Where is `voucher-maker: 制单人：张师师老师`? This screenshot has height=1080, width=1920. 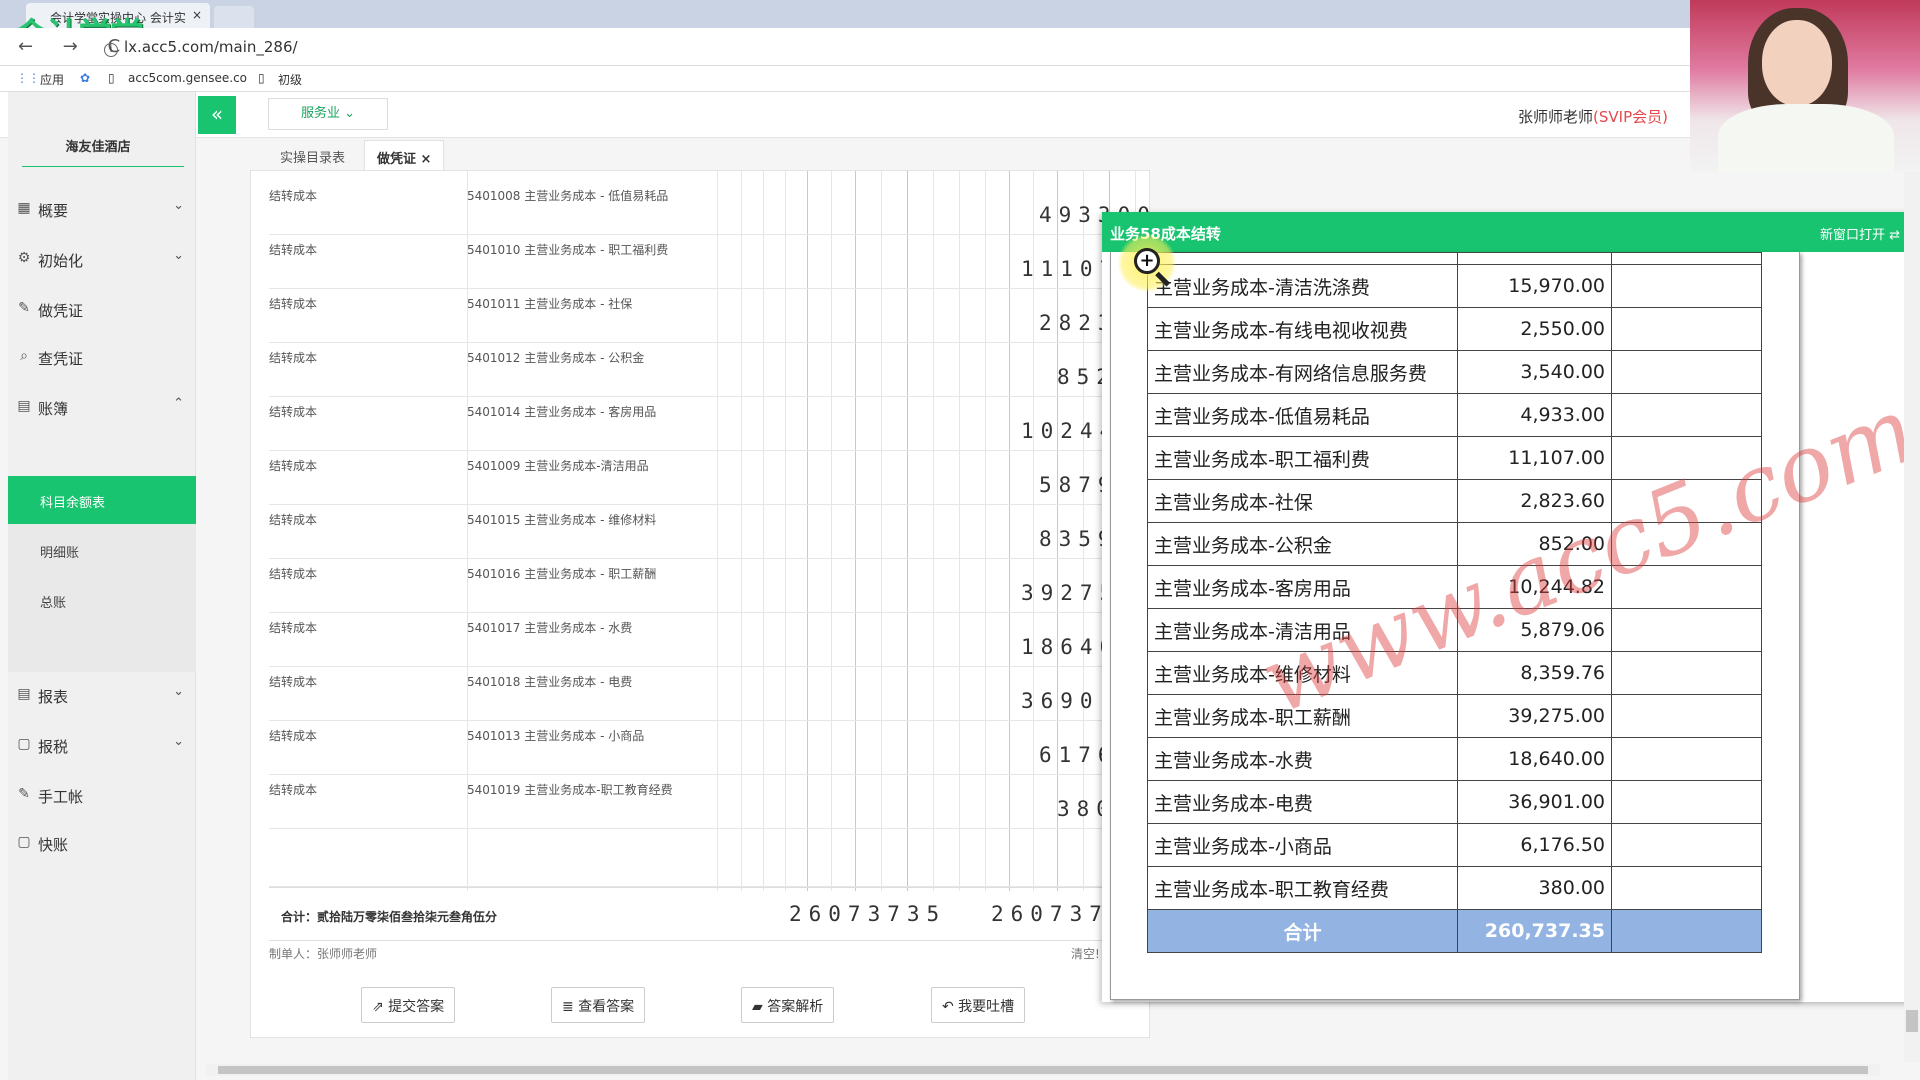 voucher-maker: 制单人：张师师老师 is located at coordinates (323, 954).